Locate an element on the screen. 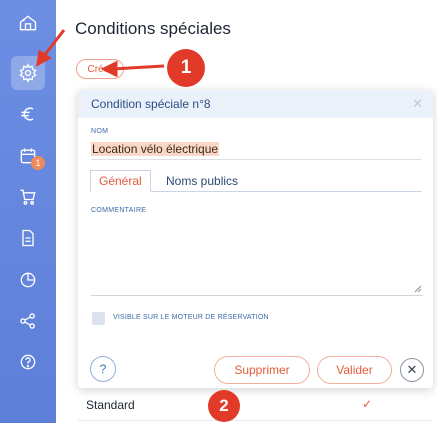  page-title: Conditions spéciales is located at coordinates (153, 28).